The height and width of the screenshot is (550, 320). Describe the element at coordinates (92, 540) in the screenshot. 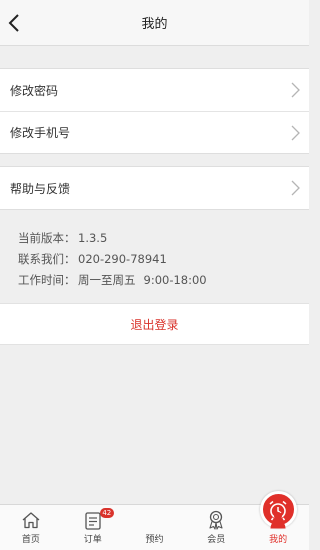

I see `tab-orders-label: 订单` at that location.